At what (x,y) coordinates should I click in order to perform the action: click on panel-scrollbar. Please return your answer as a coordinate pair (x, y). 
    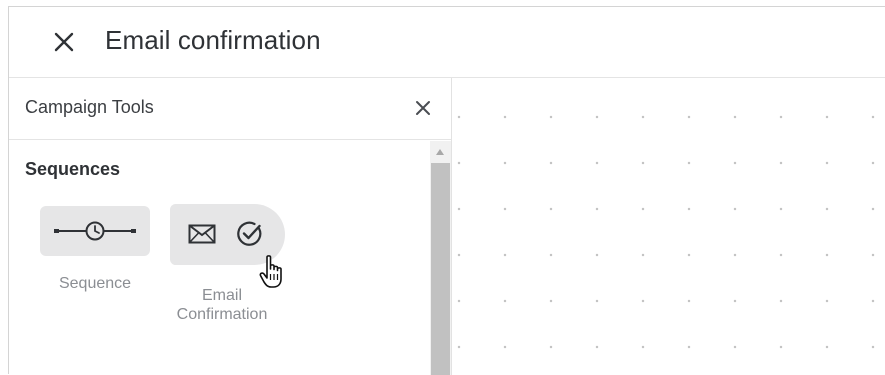
    Looking at the image, I should click on (440, 258).